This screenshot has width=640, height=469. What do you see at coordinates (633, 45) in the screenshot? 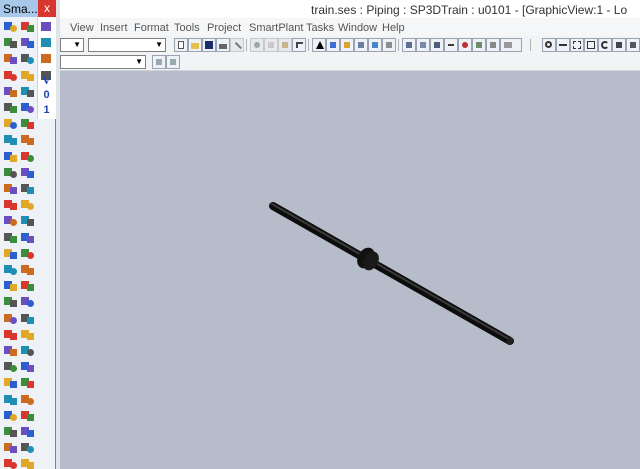
I see `named-view-icon` at bounding box center [633, 45].